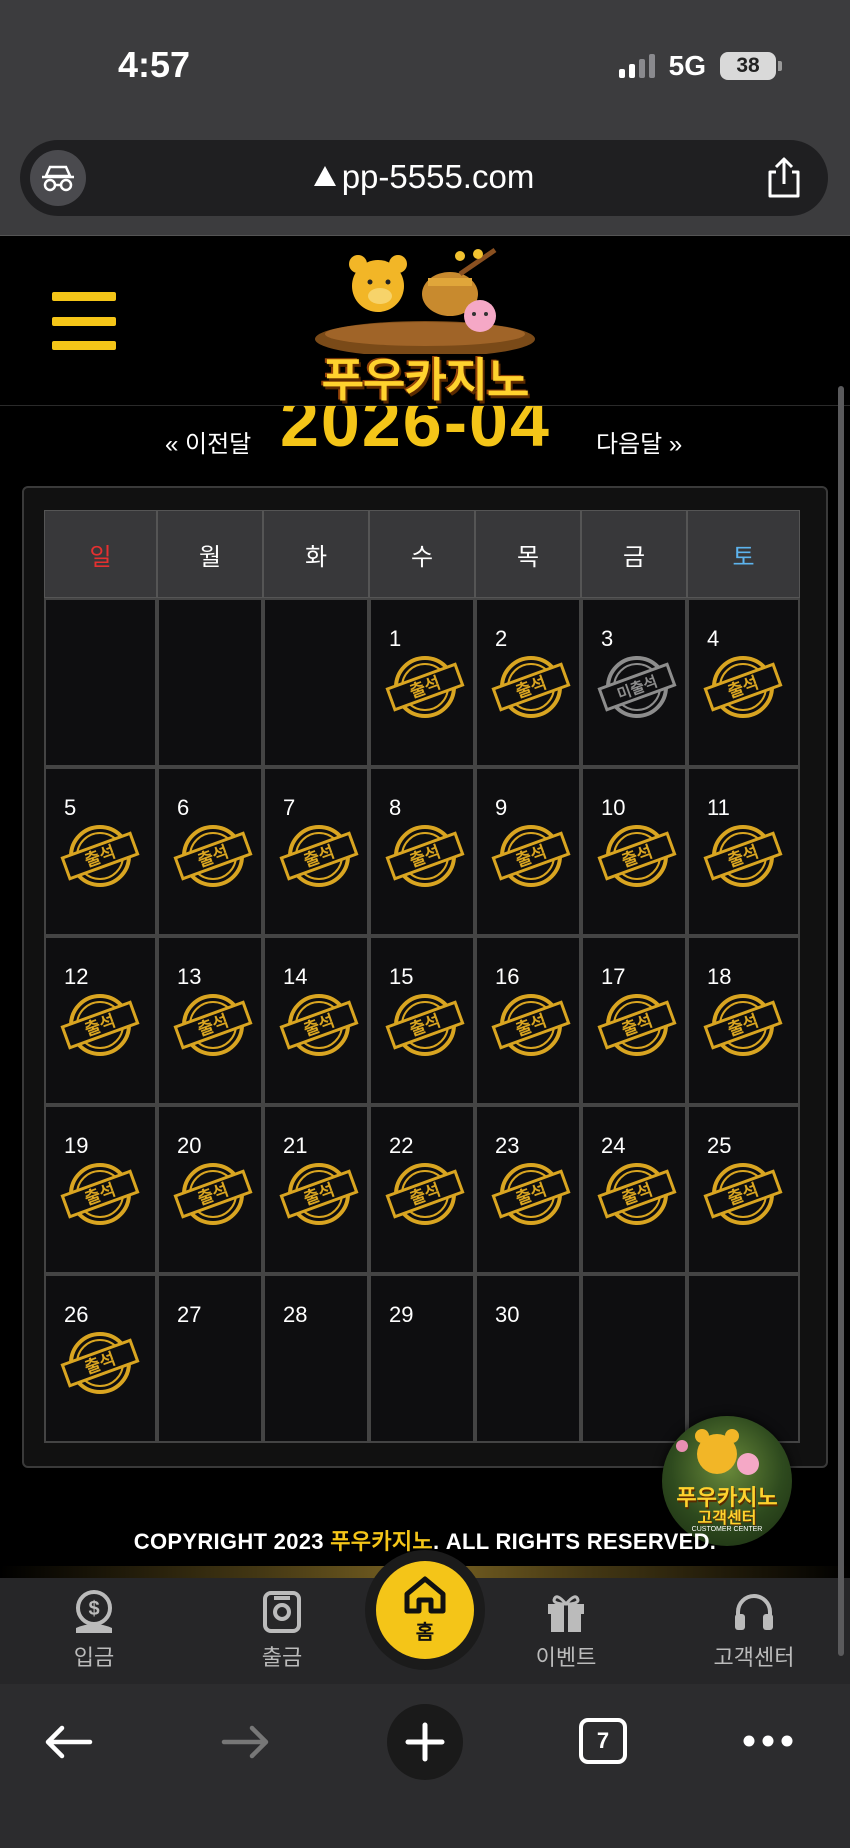  What do you see at coordinates (425, 64) in the screenshot?
I see `status-bar: 4:57 5G 38` at bounding box center [425, 64].